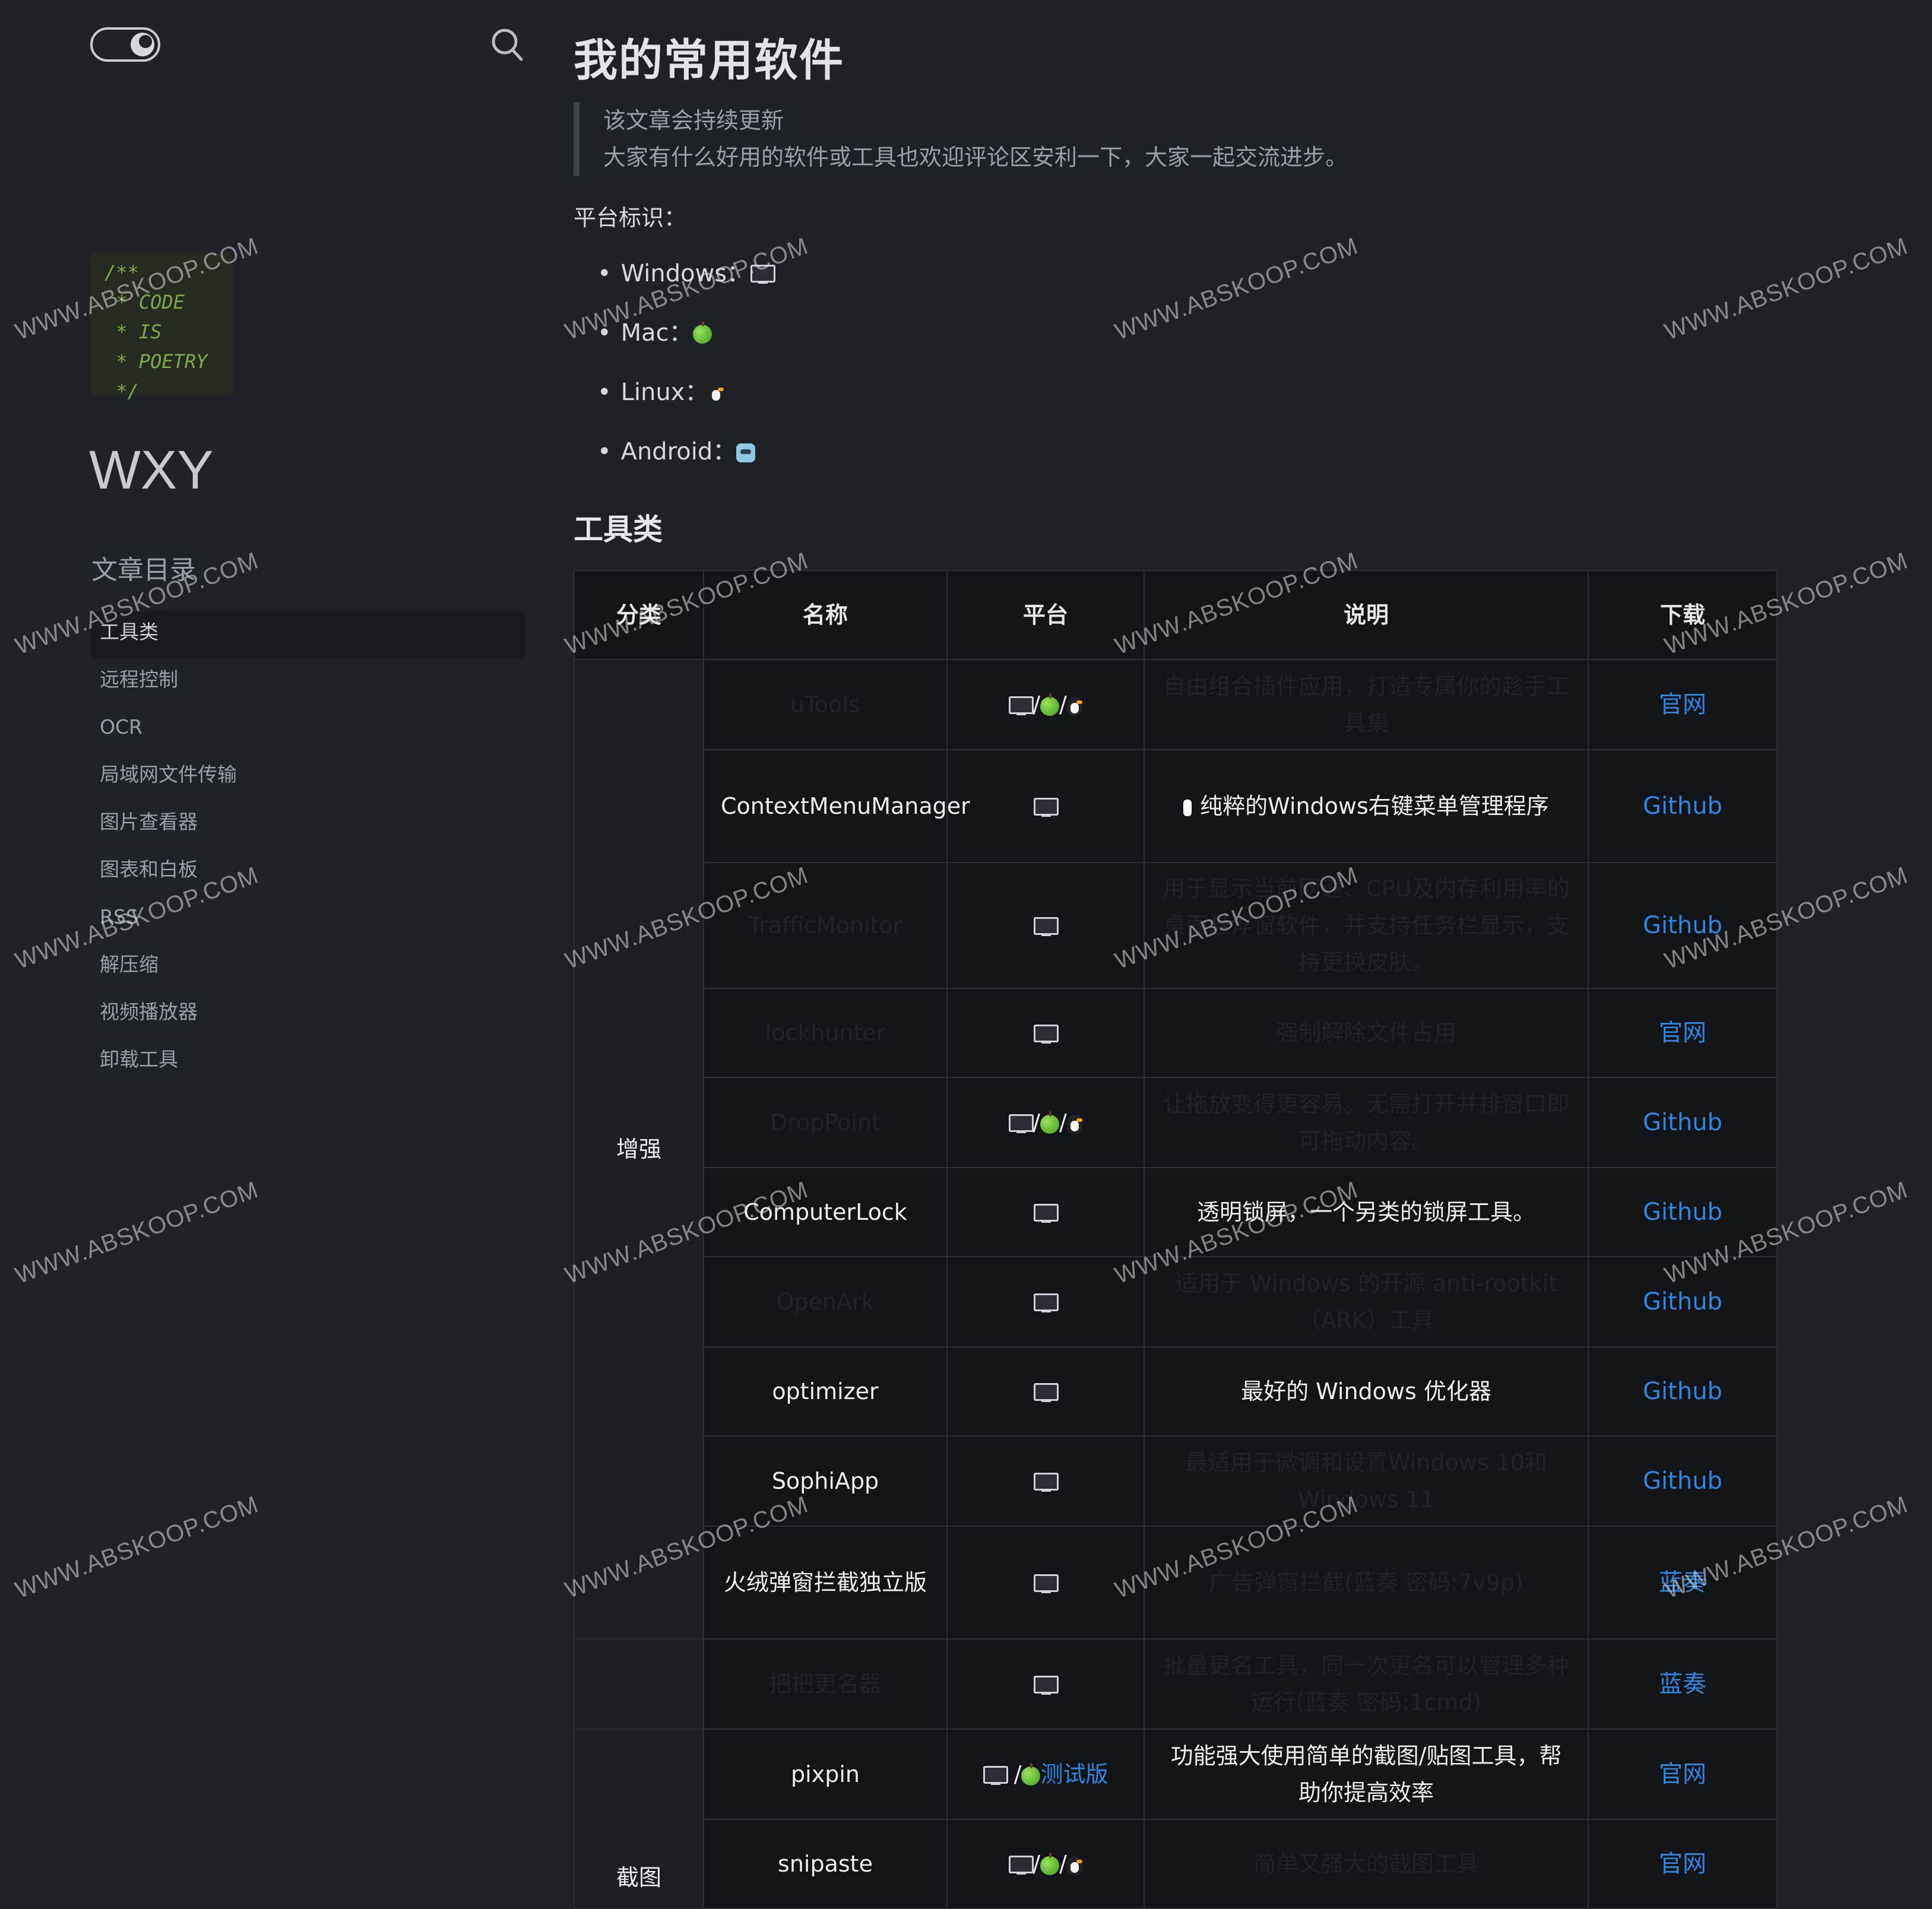  Describe the element at coordinates (1367, 615) in the screenshot. I see `header-description: 说明` at that location.